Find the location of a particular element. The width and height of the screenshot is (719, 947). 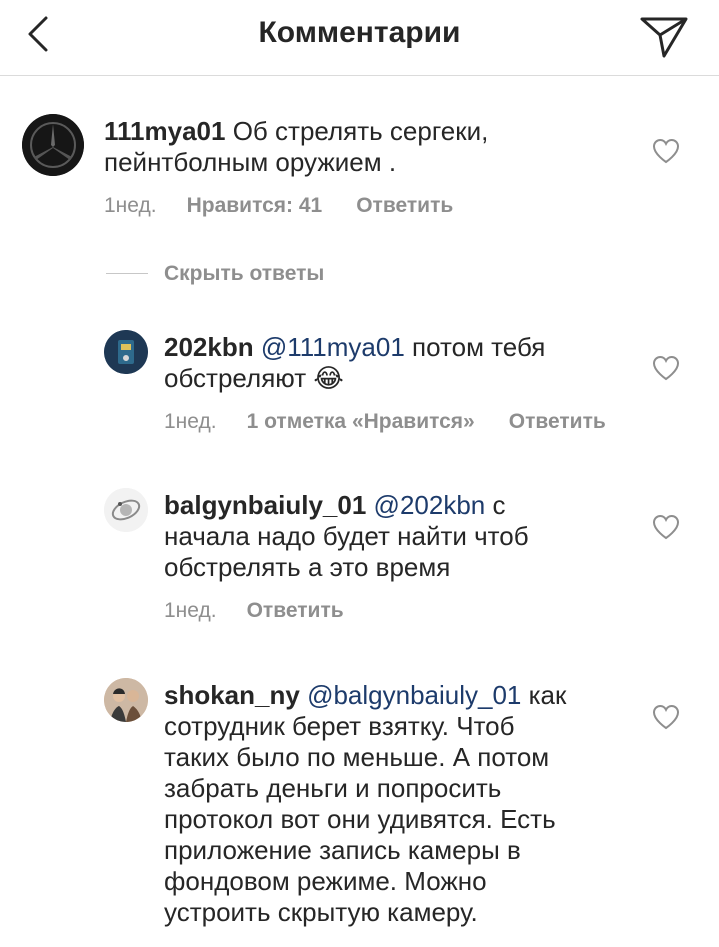

comment-body: пейнтболным оружием . is located at coordinates (250, 162).